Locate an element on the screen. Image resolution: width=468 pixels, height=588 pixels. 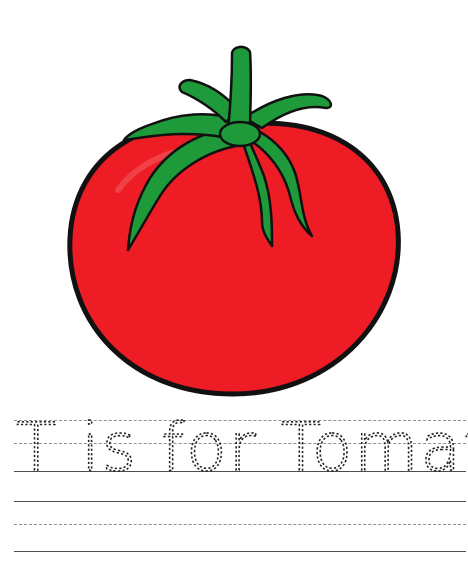
trace-text: T is for Tomato is located at coordinates (242, 447).